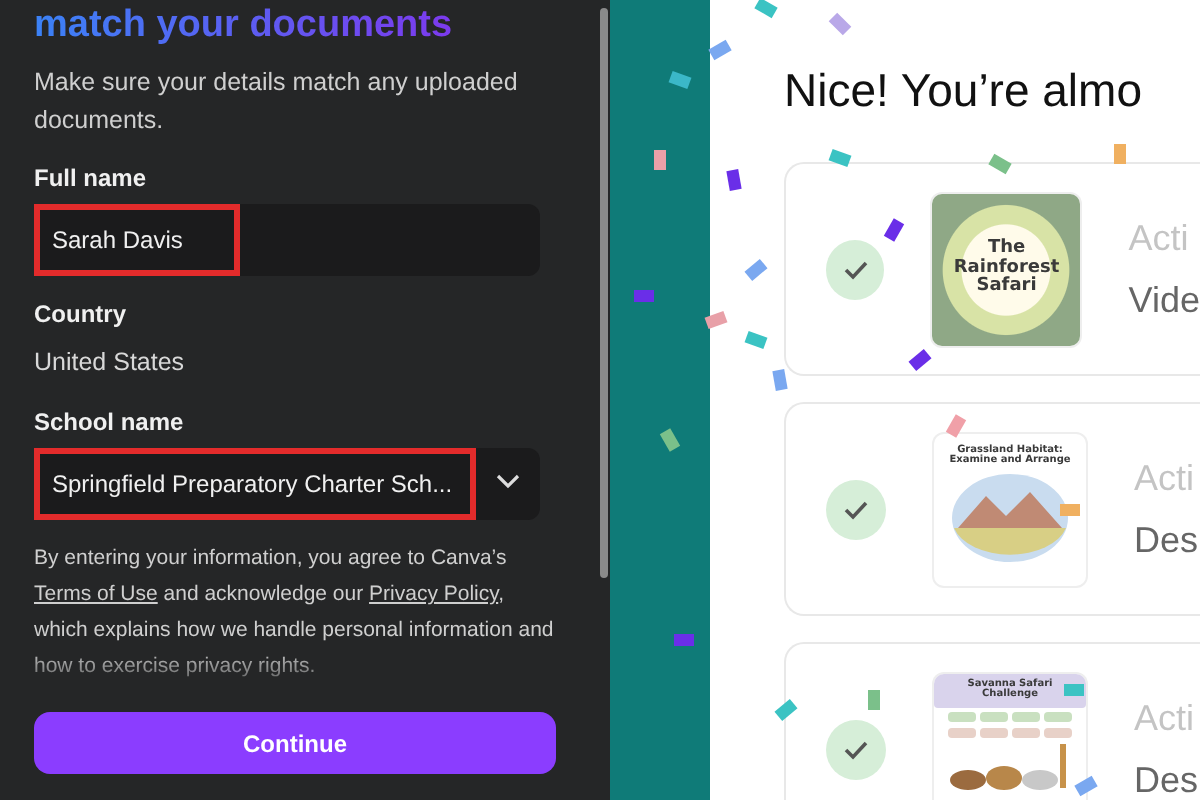 The image size is (1200, 800). Describe the element at coordinates (1164, 300) in the screenshot. I see `card-type: Vide` at that location.